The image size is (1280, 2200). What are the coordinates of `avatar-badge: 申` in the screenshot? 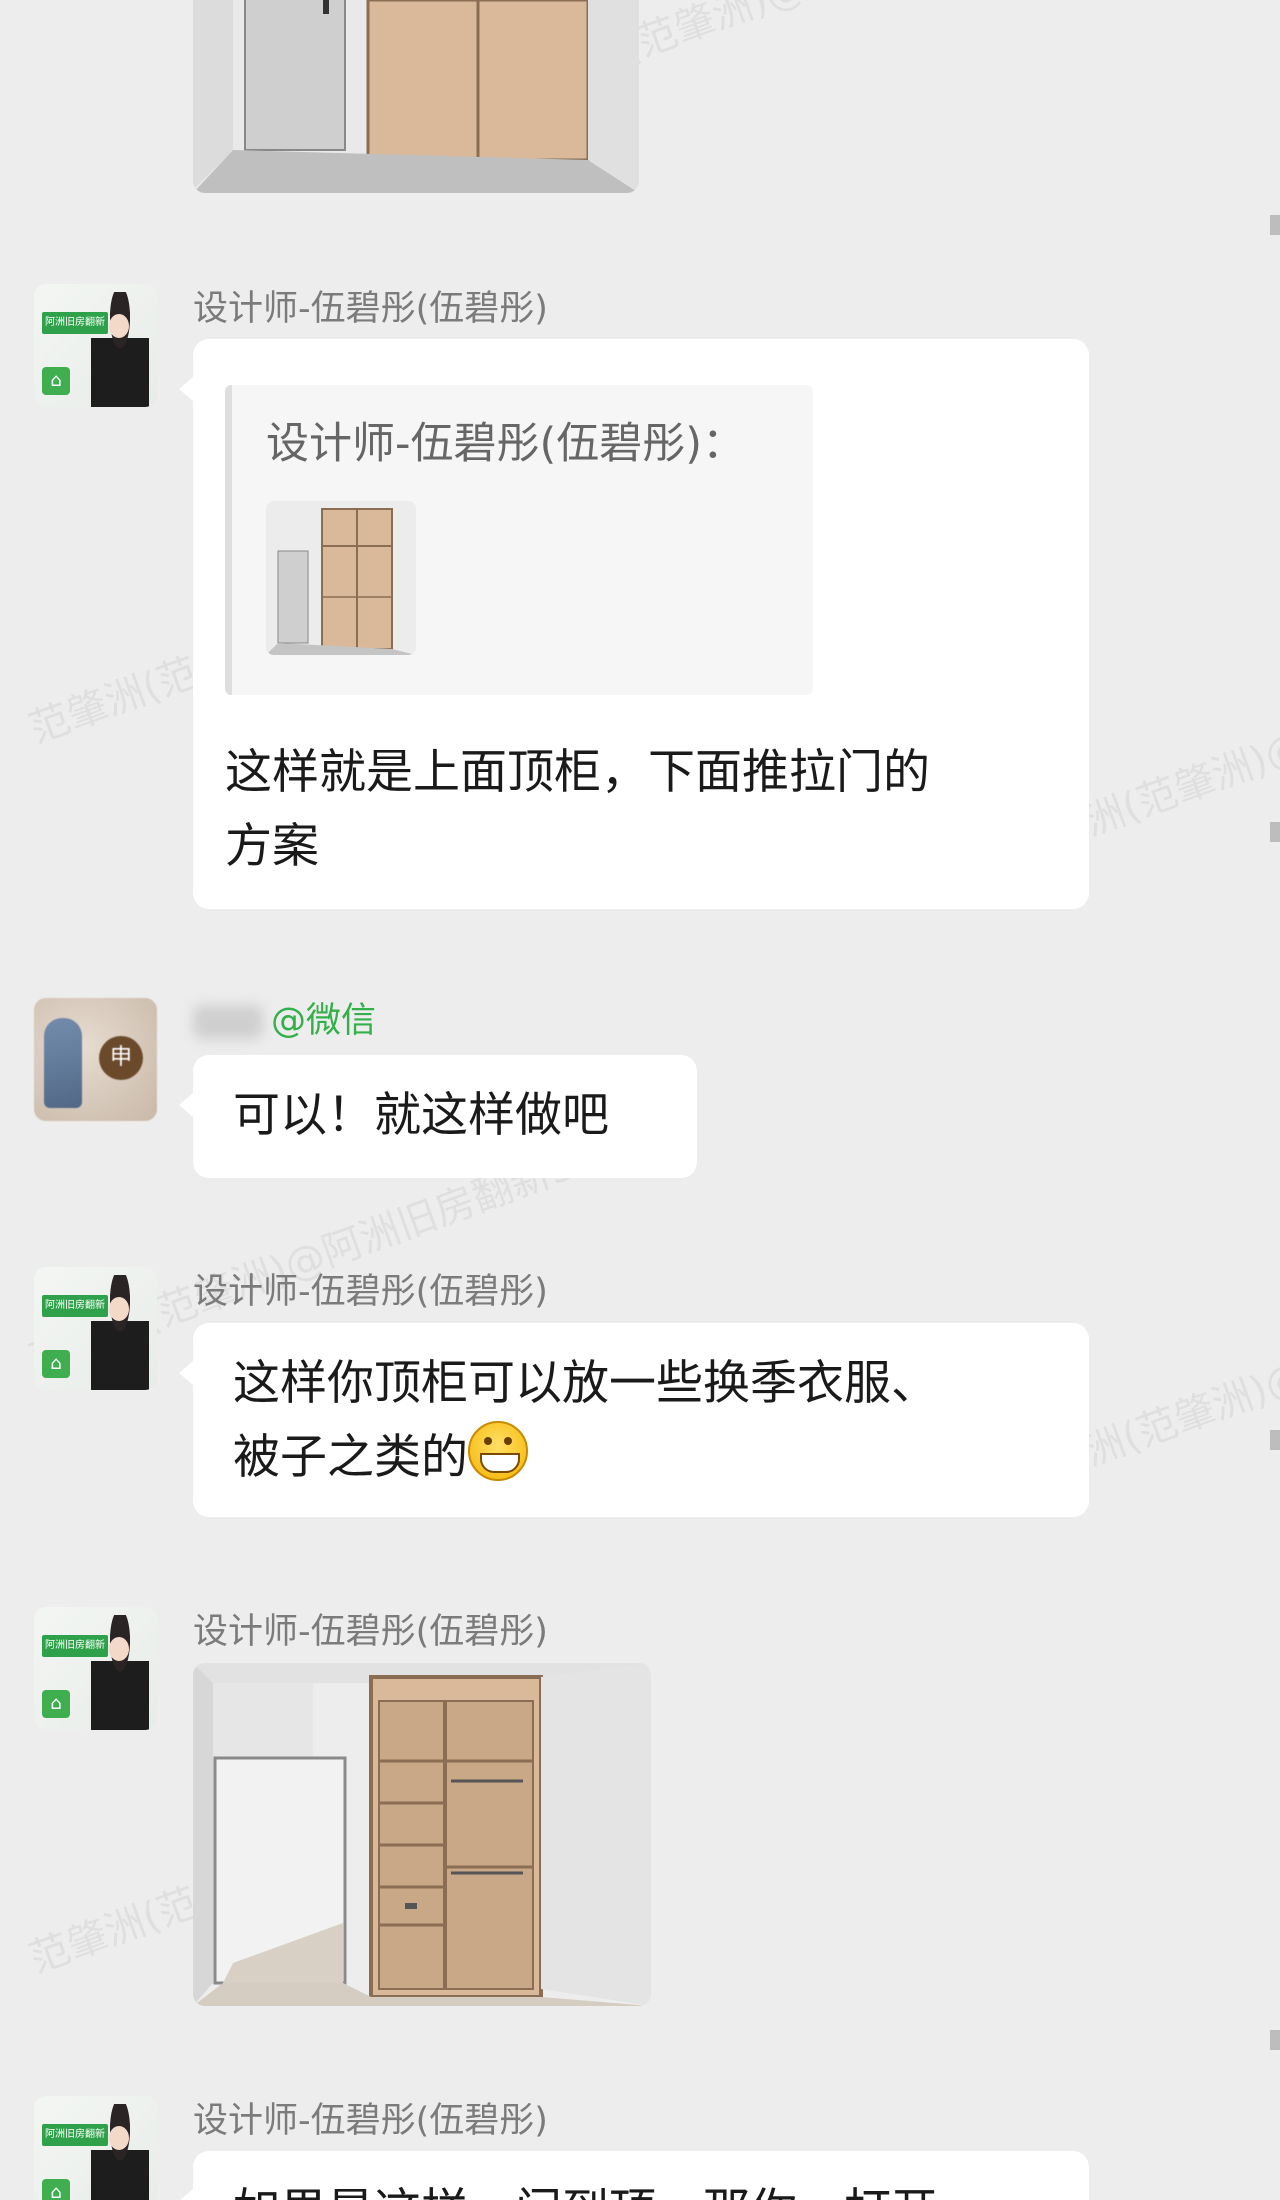 It's located at (121, 1058).